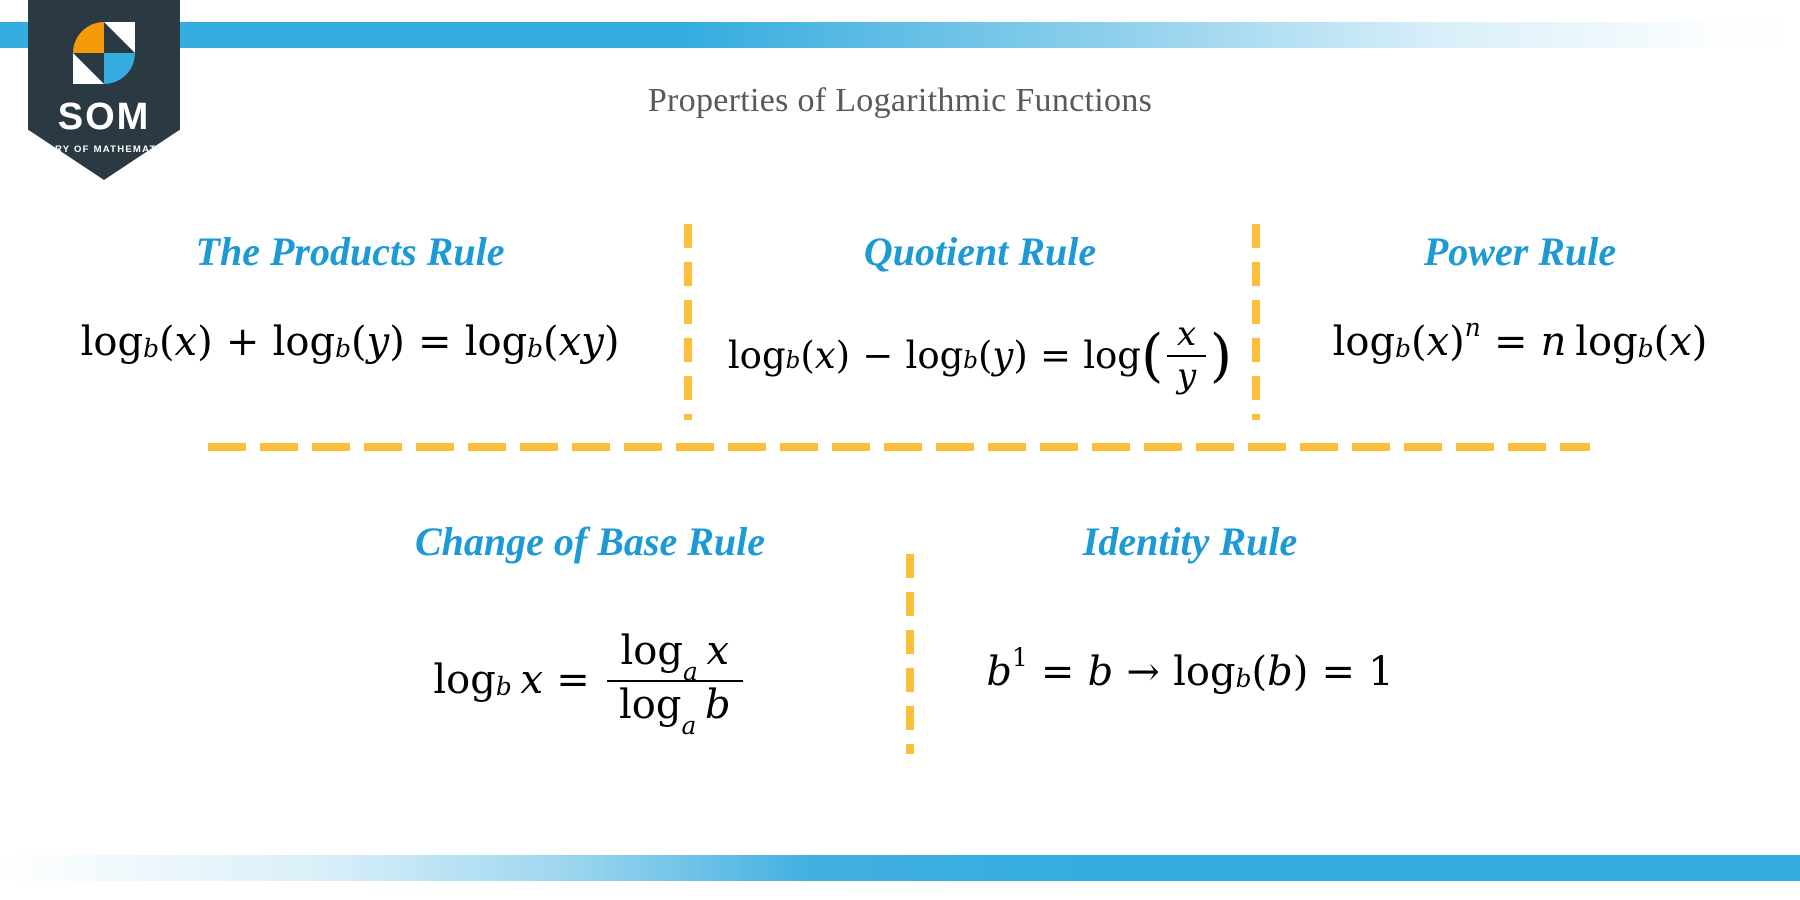  What do you see at coordinates (1152, 356) in the screenshot?
I see `quotient-open-3: (` at bounding box center [1152, 356].